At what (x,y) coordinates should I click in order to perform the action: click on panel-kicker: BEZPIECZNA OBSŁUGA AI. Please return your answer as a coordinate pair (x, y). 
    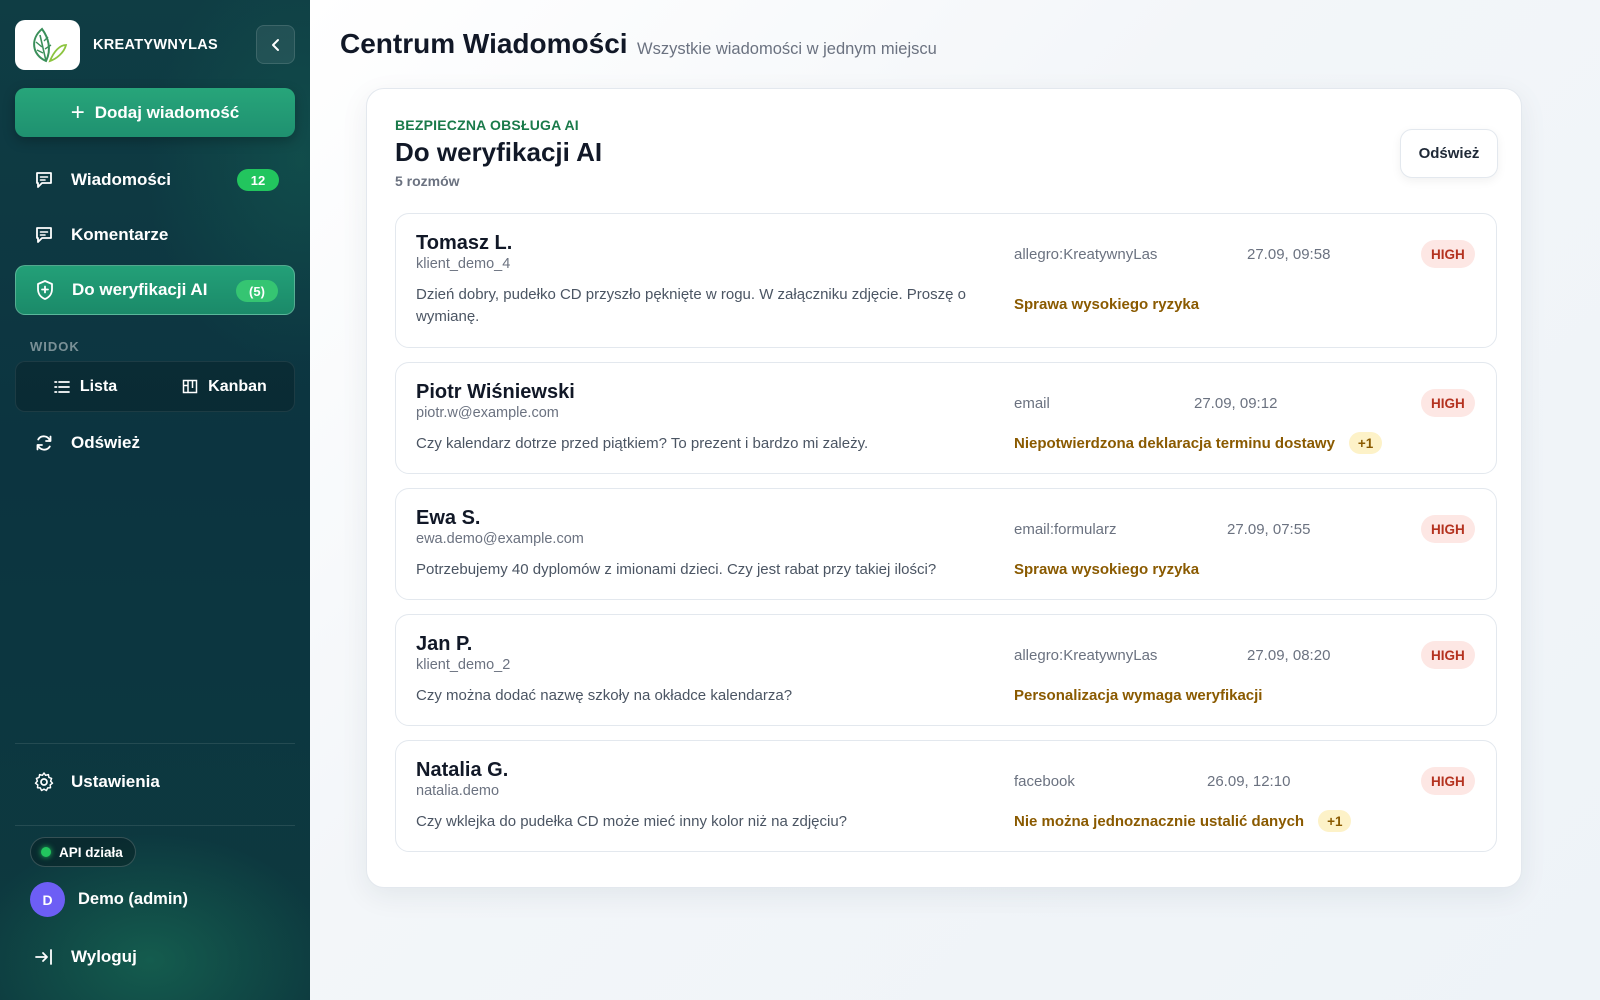
    Looking at the image, I should click on (487, 125).